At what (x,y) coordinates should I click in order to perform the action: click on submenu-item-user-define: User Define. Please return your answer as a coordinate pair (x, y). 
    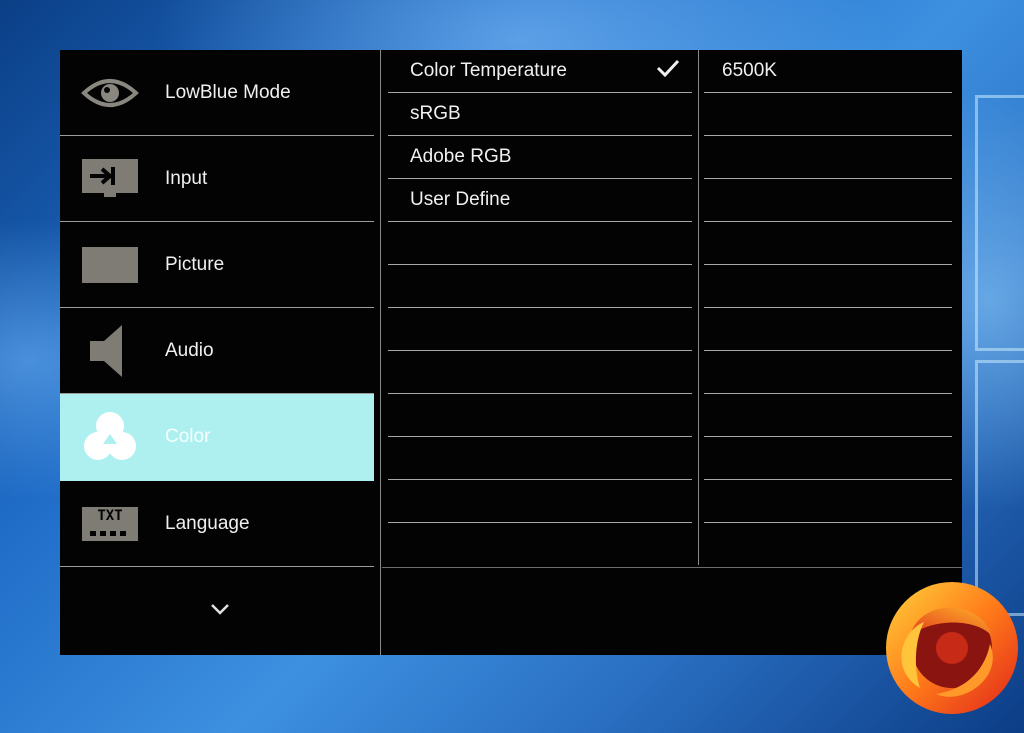
    Looking at the image, I should click on (540, 200).